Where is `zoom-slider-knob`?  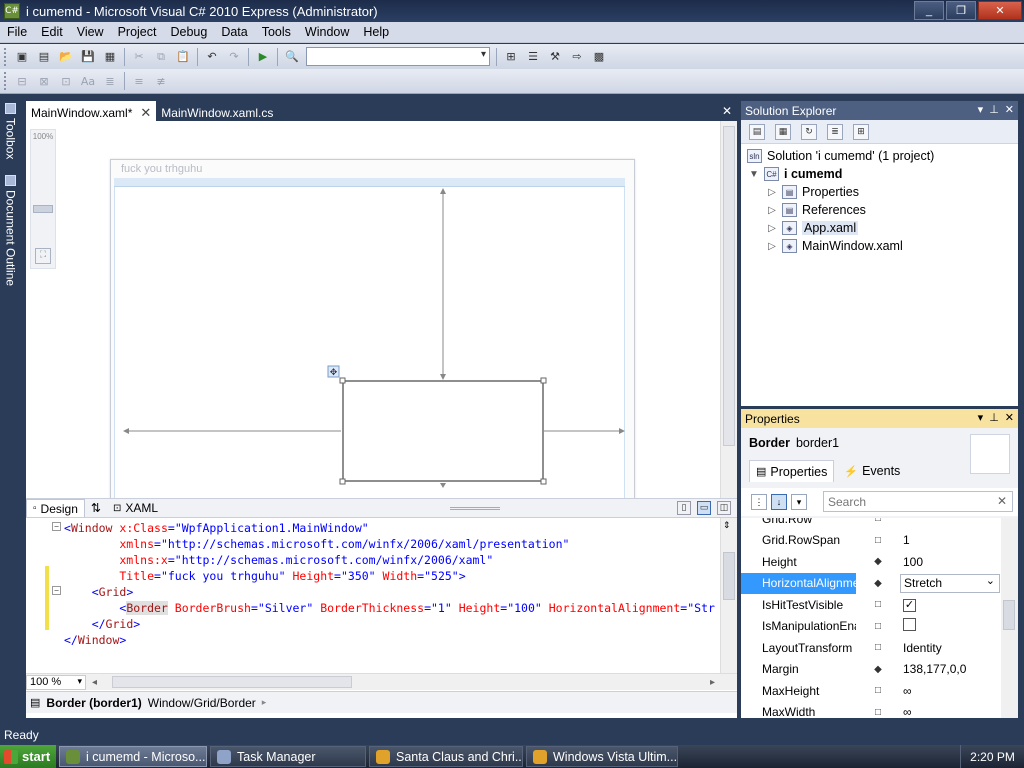 zoom-slider-knob is located at coordinates (43, 209).